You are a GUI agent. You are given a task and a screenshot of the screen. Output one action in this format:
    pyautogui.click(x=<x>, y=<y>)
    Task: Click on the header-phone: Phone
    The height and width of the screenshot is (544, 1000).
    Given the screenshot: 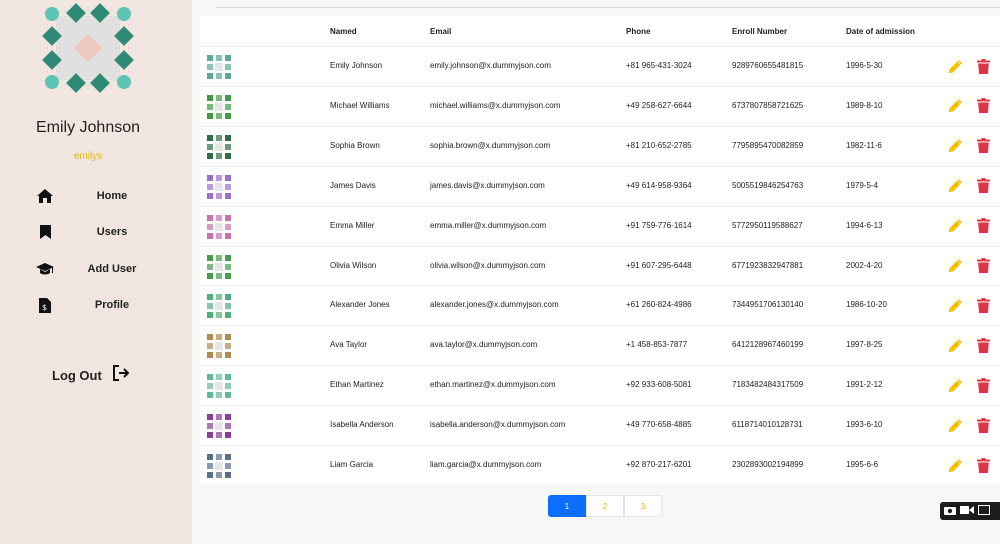 What is the action you would take?
    pyautogui.click(x=638, y=31)
    